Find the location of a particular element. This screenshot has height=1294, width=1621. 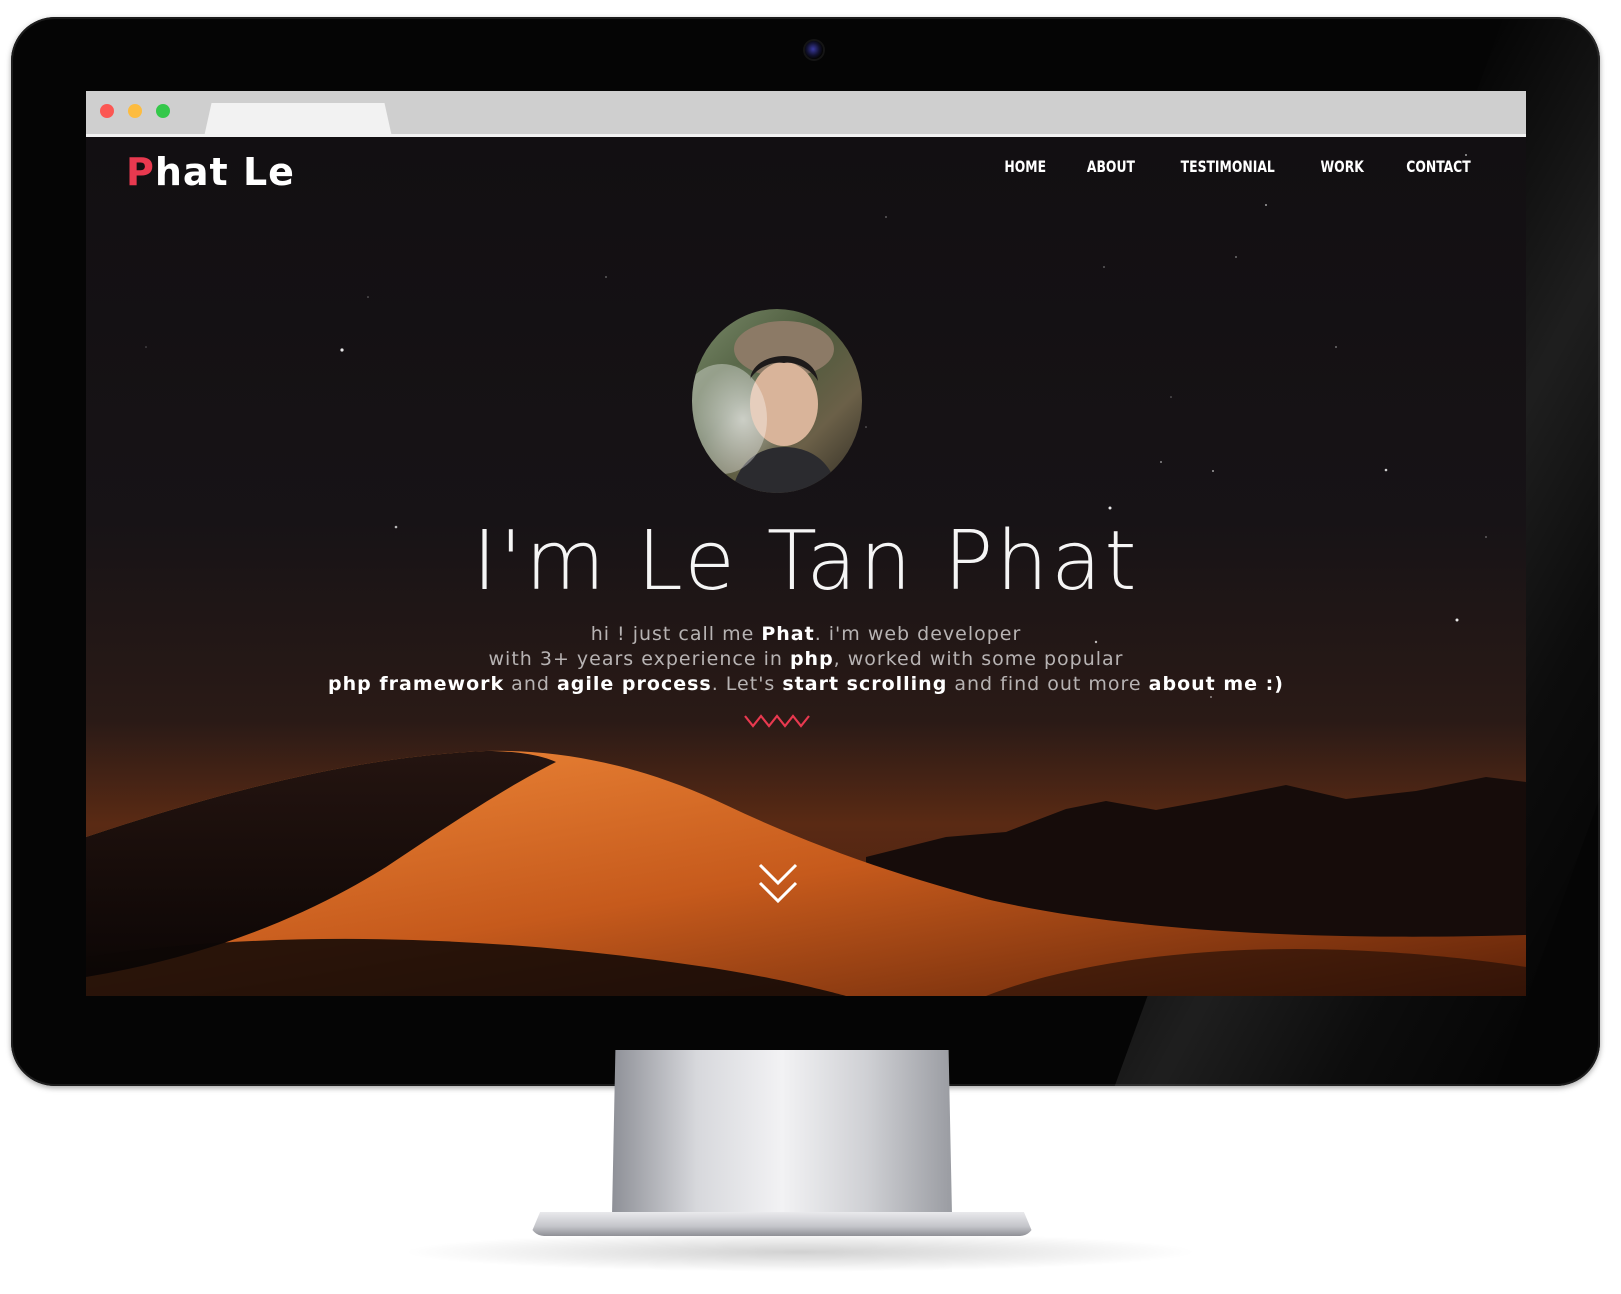

stand-shadow is located at coordinates (800, 1252).